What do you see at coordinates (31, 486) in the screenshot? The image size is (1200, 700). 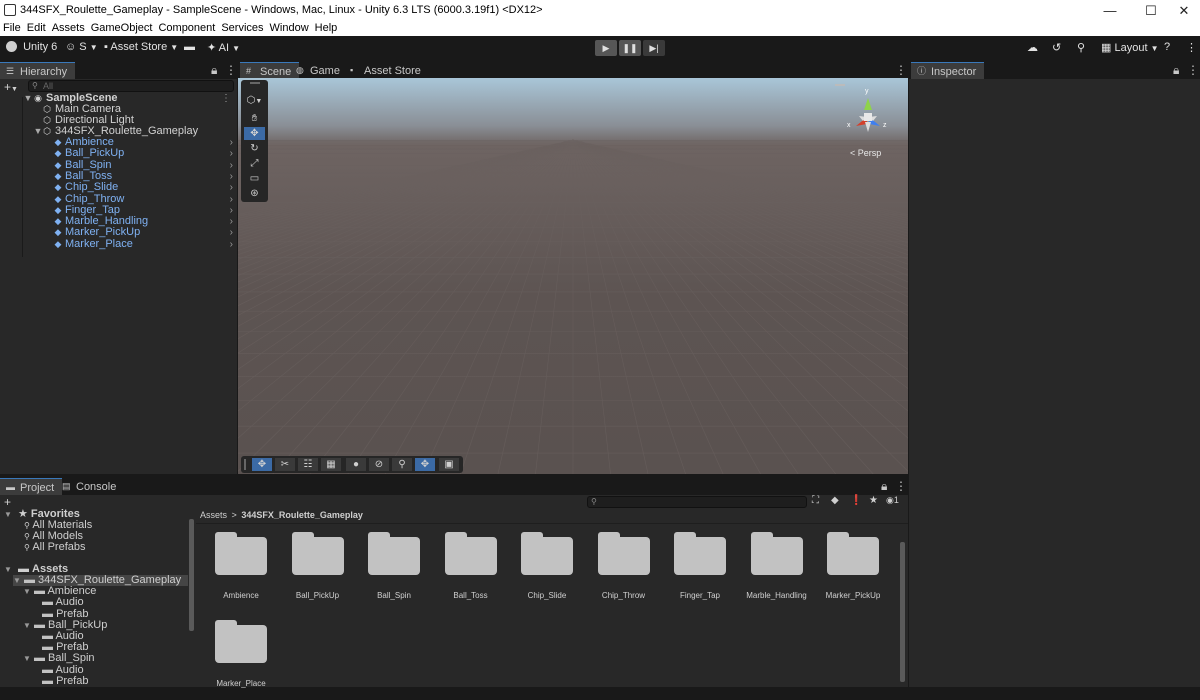 I see `tab-project: ▬ Project` at bounding box center [31, 486].